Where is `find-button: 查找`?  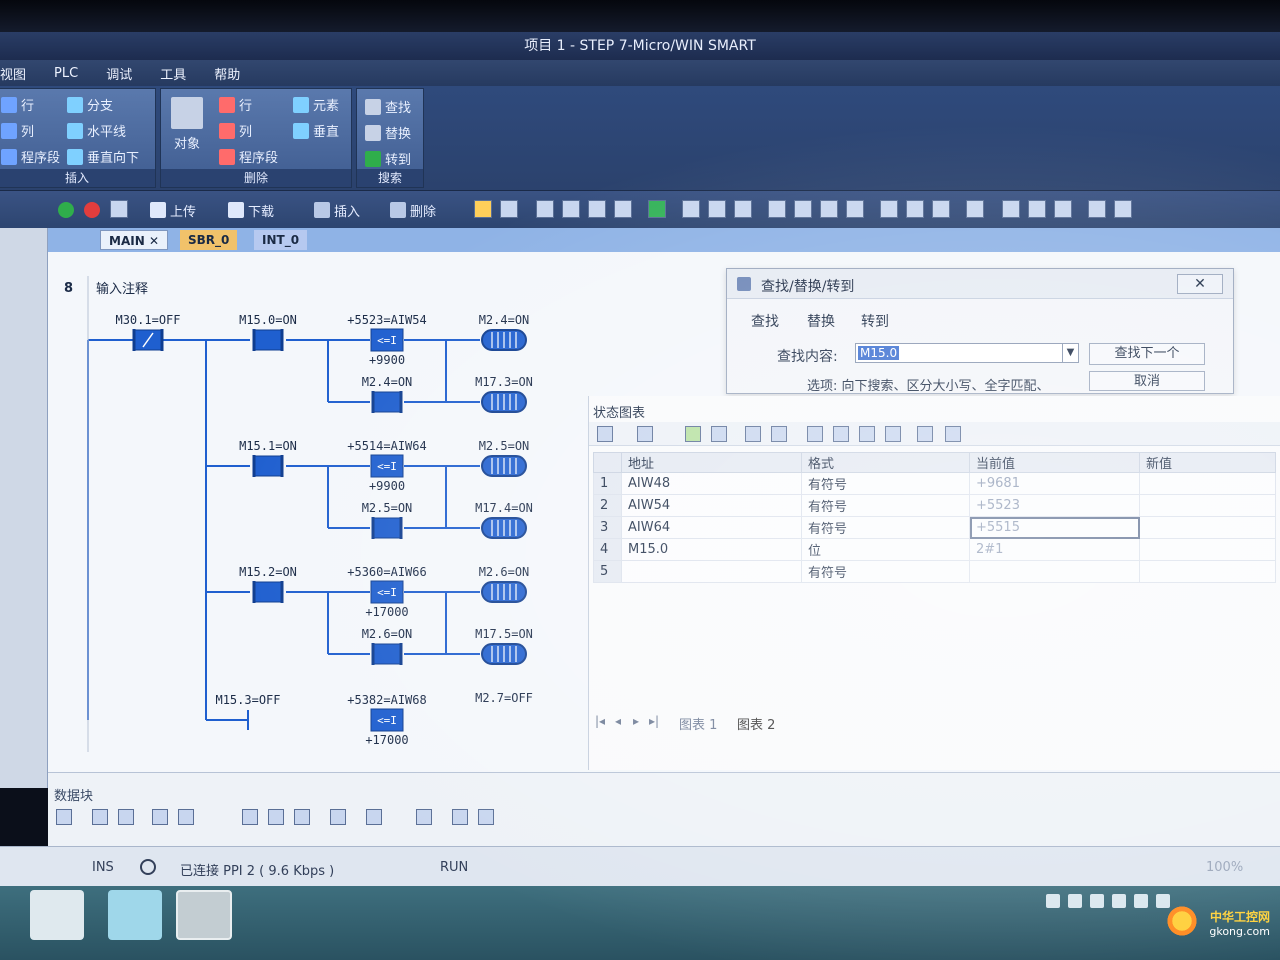
find-button: 查找 is located at coordinates (388, 106).